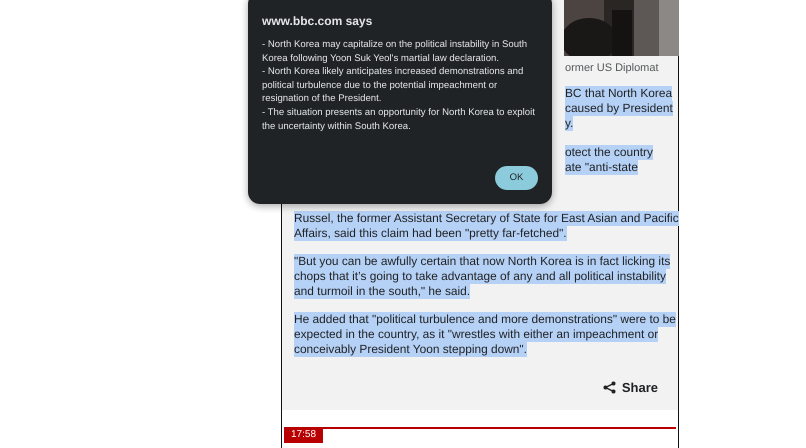 This screenshot has height=448, width=806. What do you see at coordinates (609, 387) in the screenshot?
I see `share-icon` at bounding box center [609, 387].